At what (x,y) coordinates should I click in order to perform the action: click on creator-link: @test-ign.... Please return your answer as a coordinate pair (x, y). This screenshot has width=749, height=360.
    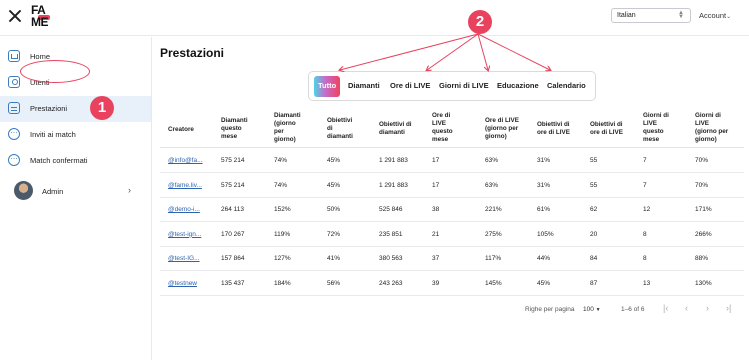
    Looking at the image, I should click on (184, 234).